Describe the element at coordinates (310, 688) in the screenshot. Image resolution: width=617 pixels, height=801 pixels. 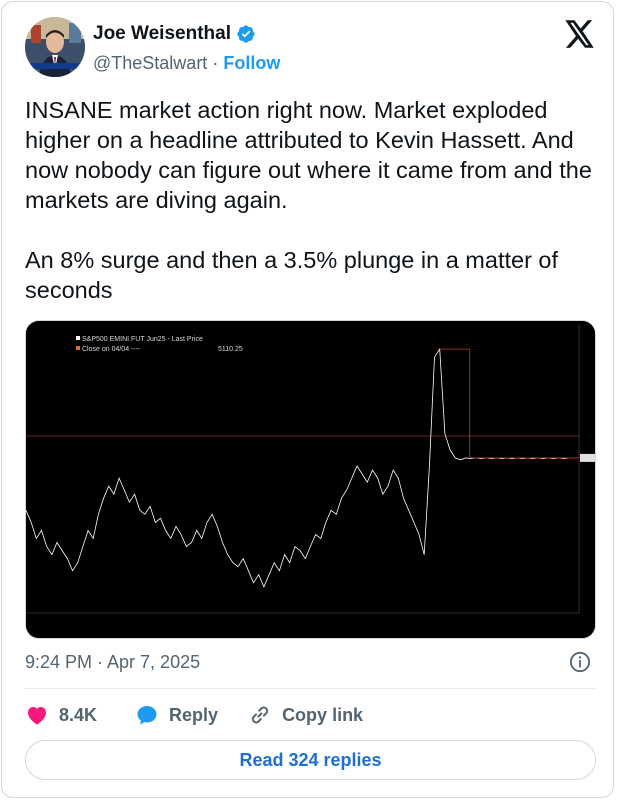
I see `divider` at that location.